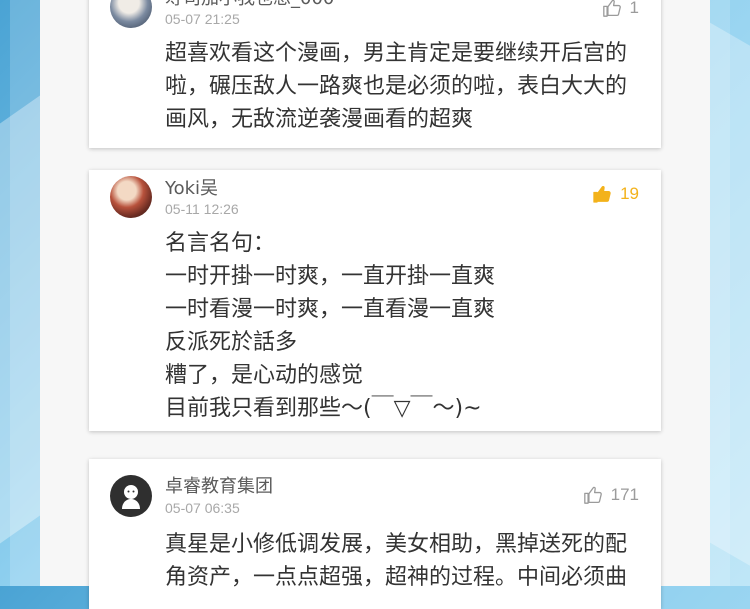 The image size is (750, 609). Describe the element at coordinates (323, 408) in the screenshot. I see `comment-line: 目前我只看到那些～(￣▽￣～)~` at that location.